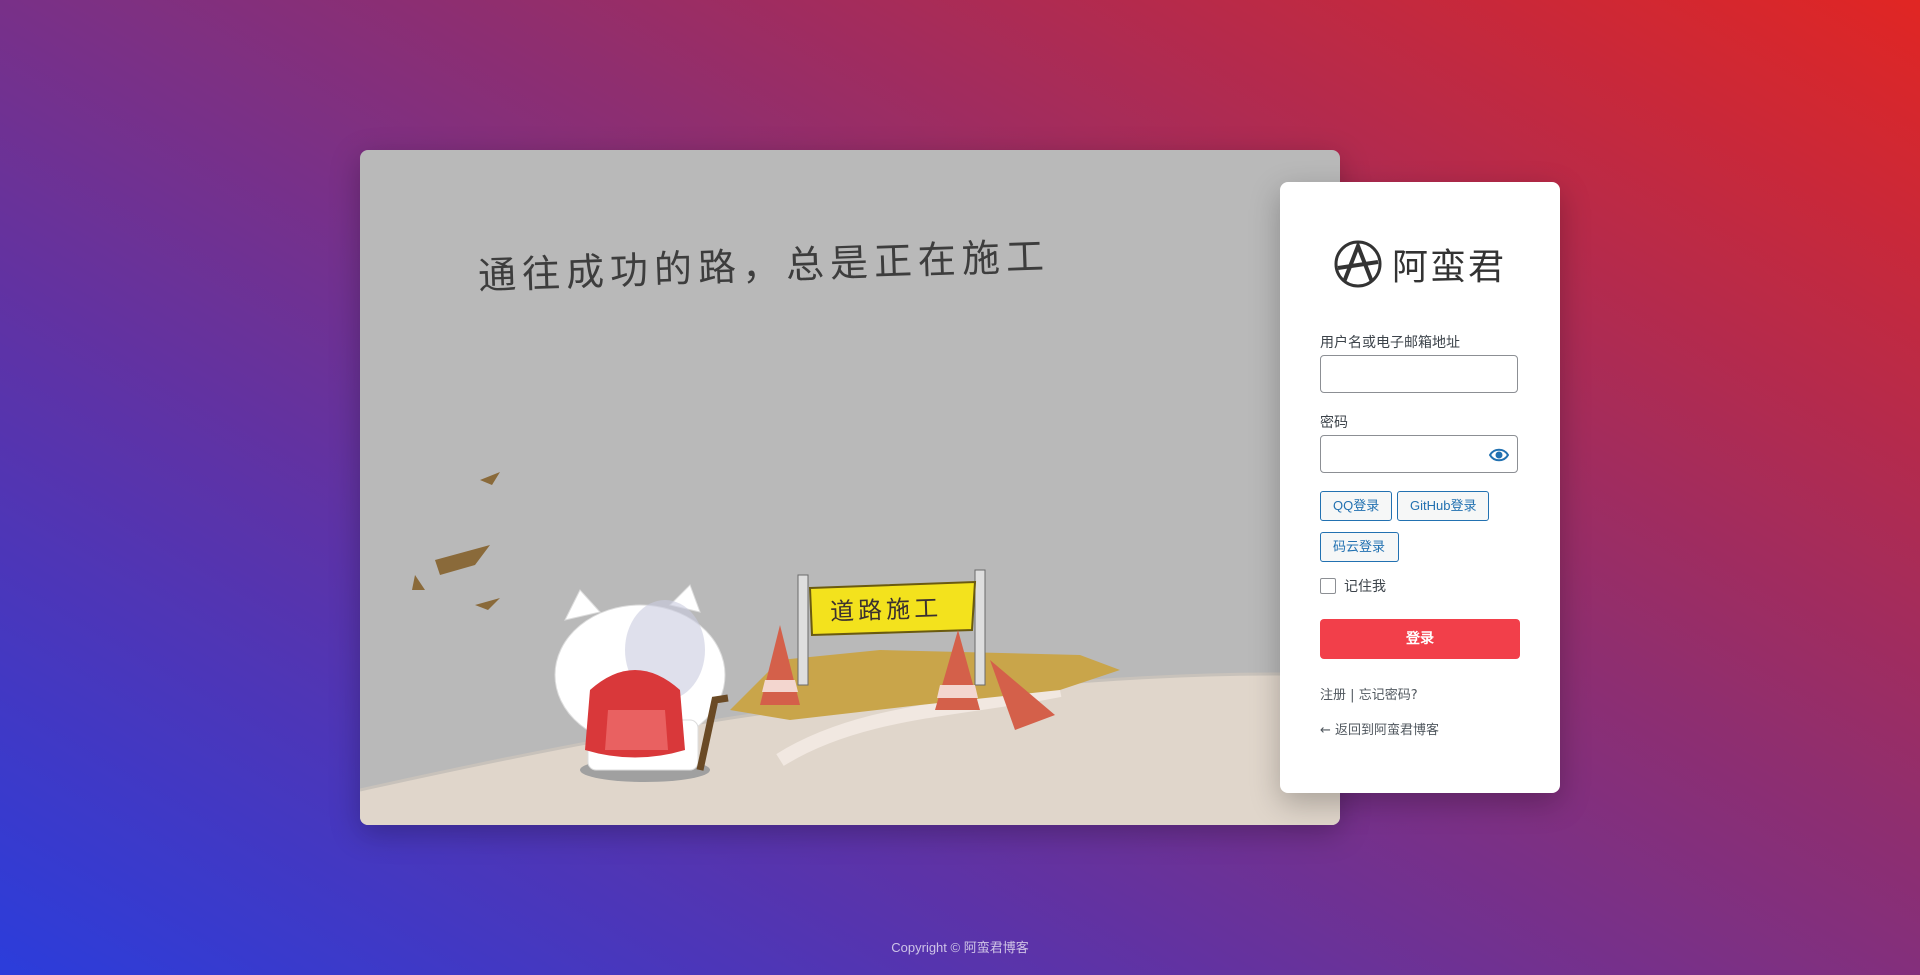 This screenshot has width=1920, height=975. What do you see at coordinates (1333, 695) in the screenshot?
I see `register-link: 注册` at bounding box center [1333, 695].